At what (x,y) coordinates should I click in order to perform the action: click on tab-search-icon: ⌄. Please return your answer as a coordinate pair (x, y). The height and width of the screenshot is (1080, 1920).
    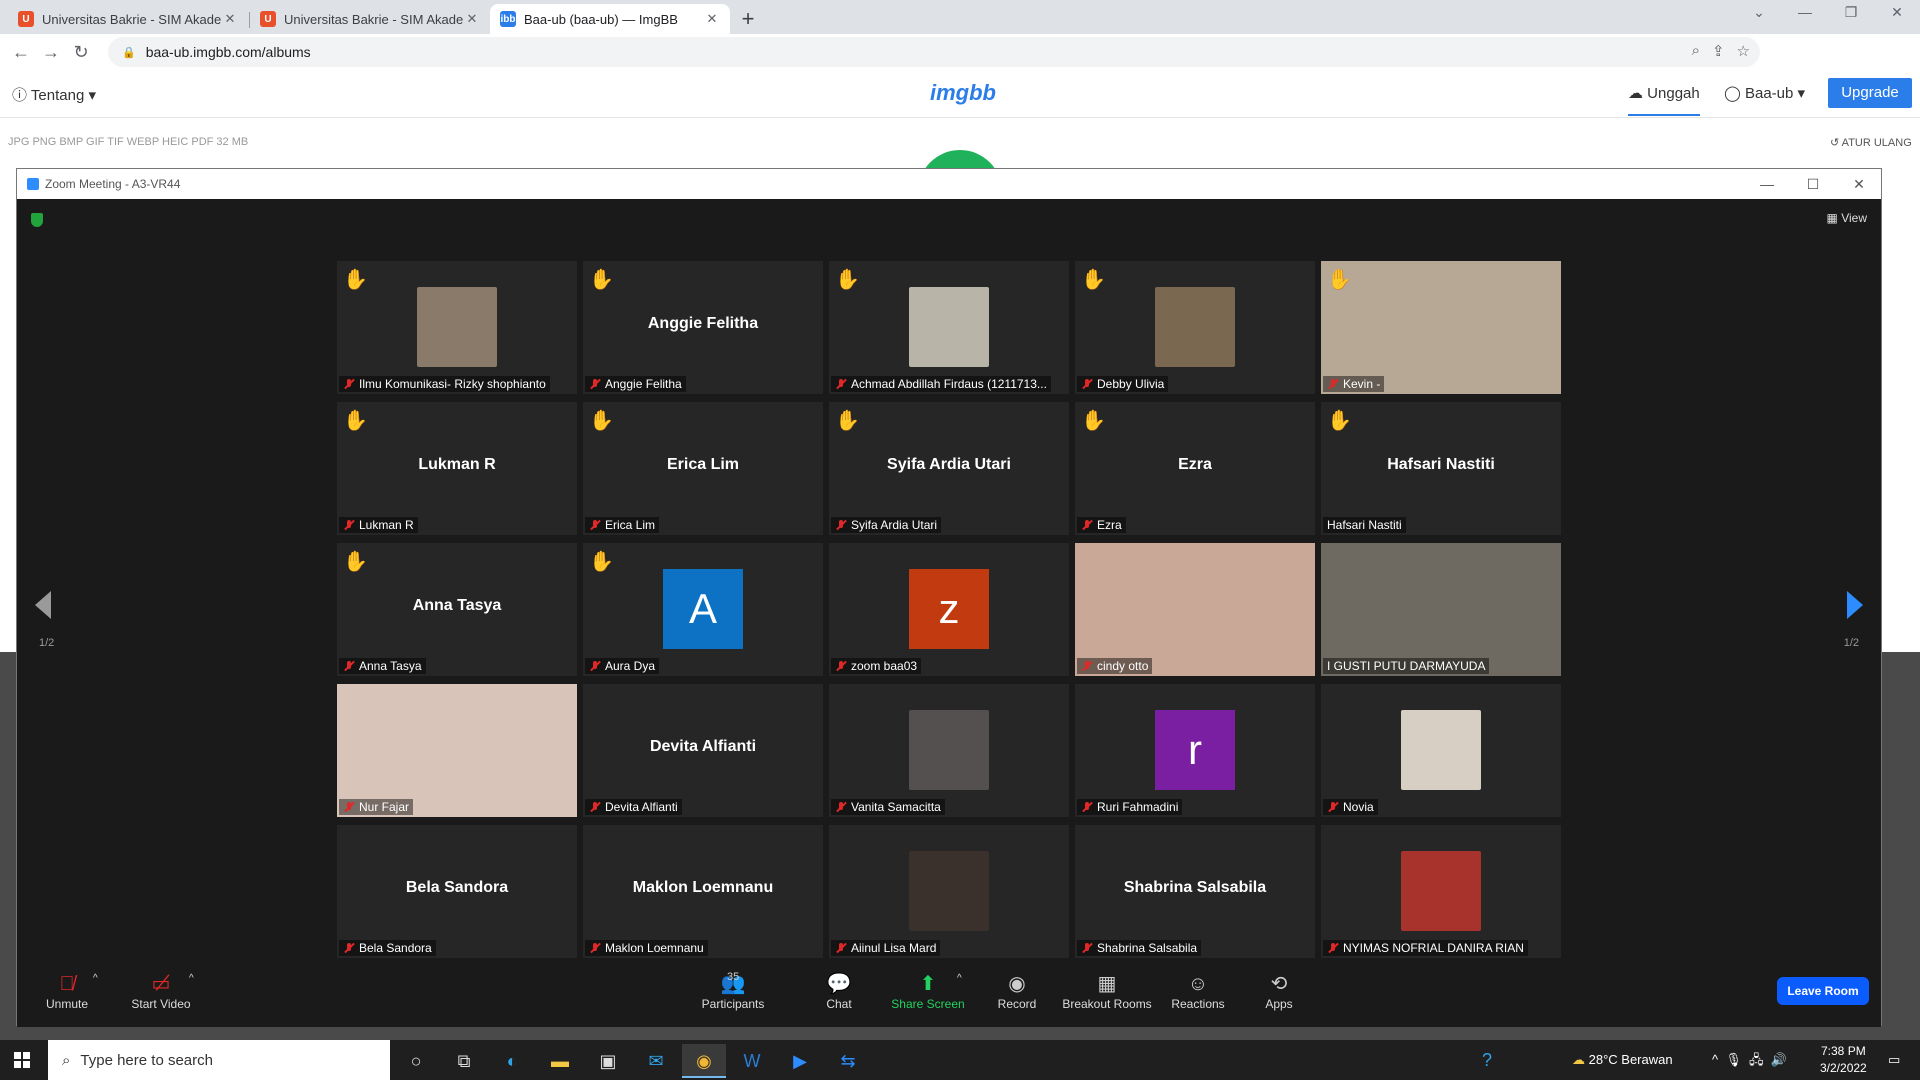
    Looking at the image, I should click on (1759, 12).